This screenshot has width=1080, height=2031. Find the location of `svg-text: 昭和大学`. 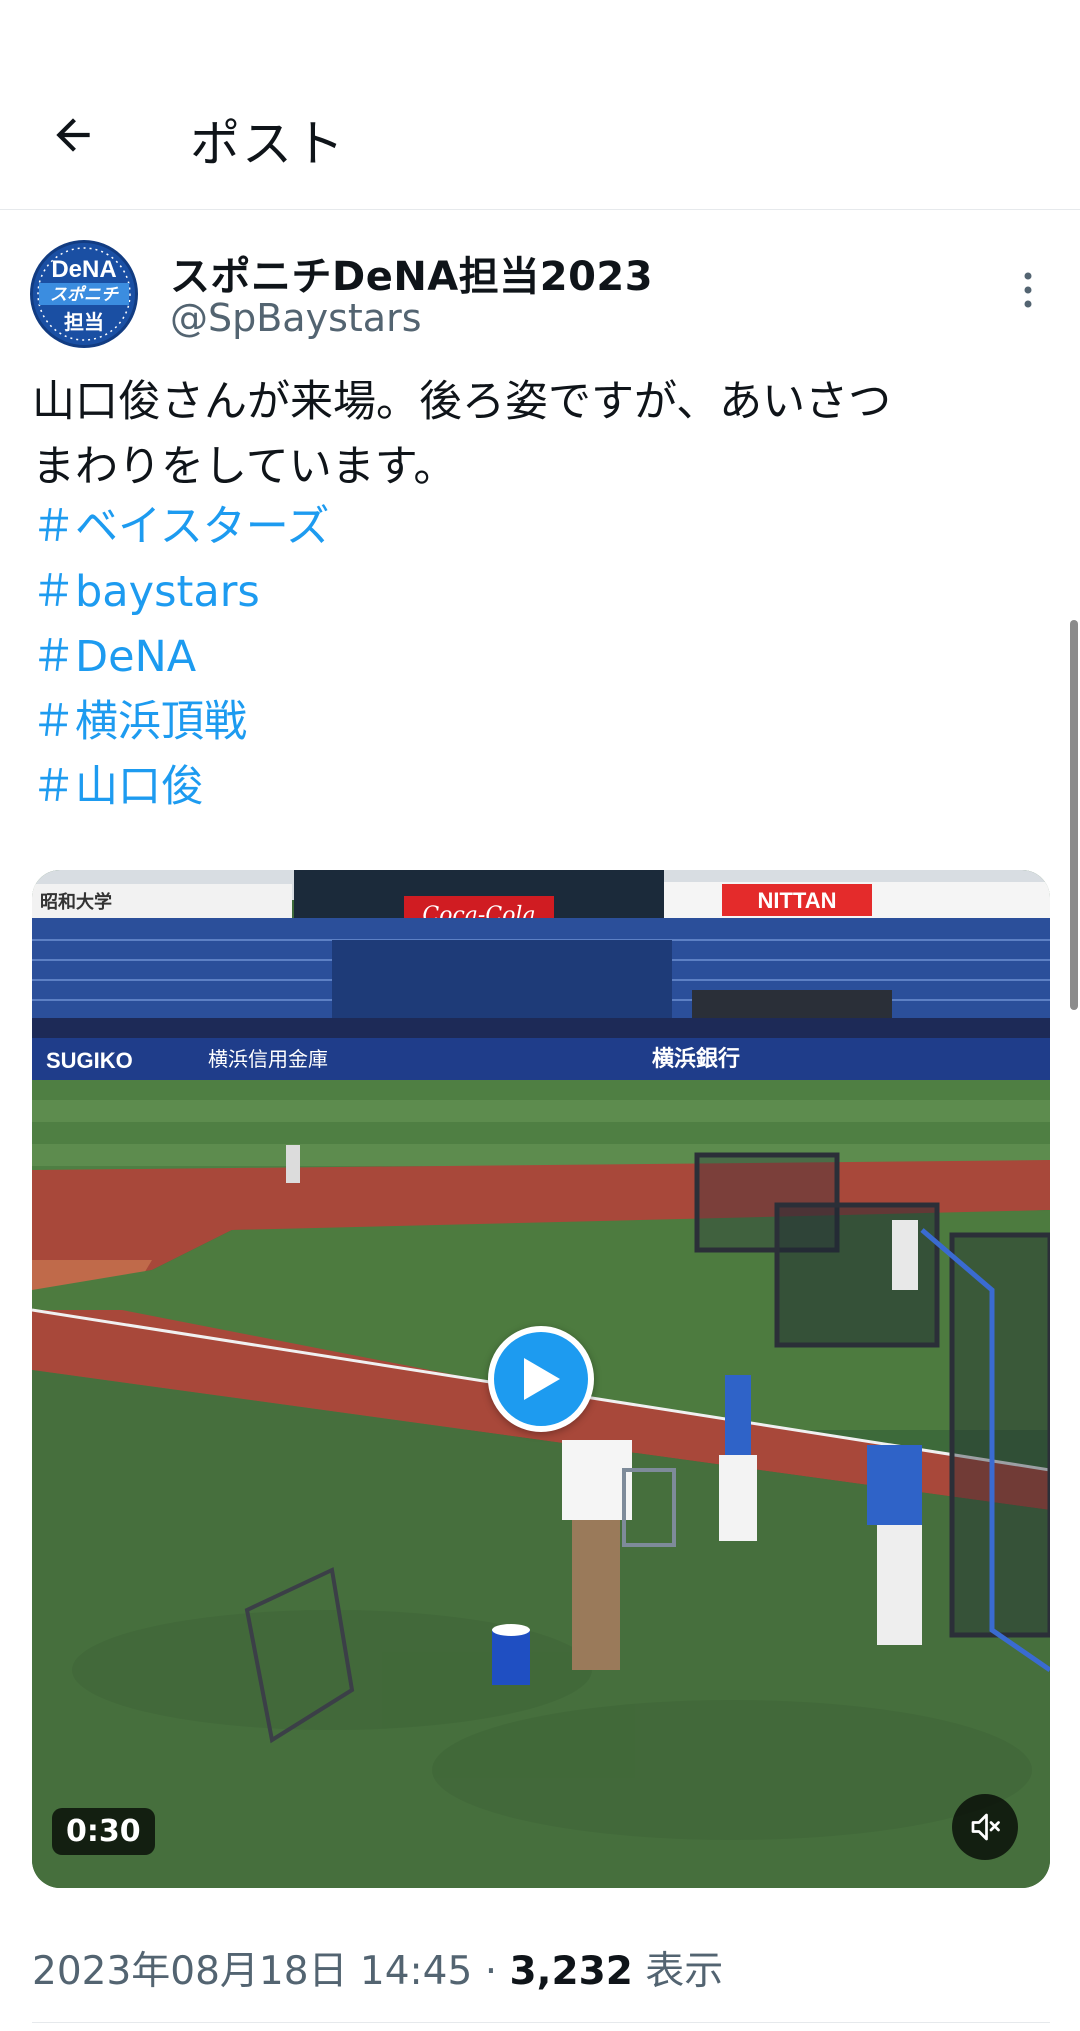

svg-text: 昭和大学 is located at coordinates (76, 902).